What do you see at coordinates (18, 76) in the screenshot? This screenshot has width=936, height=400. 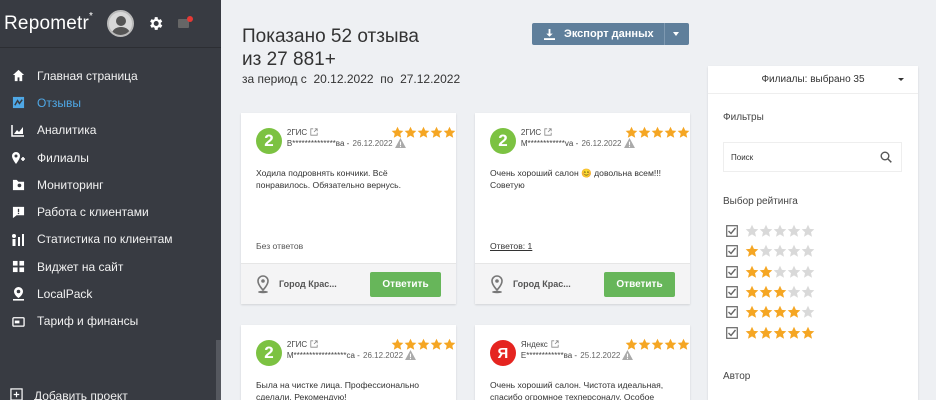 I see `home-icon` at bounding box center [18, 76].